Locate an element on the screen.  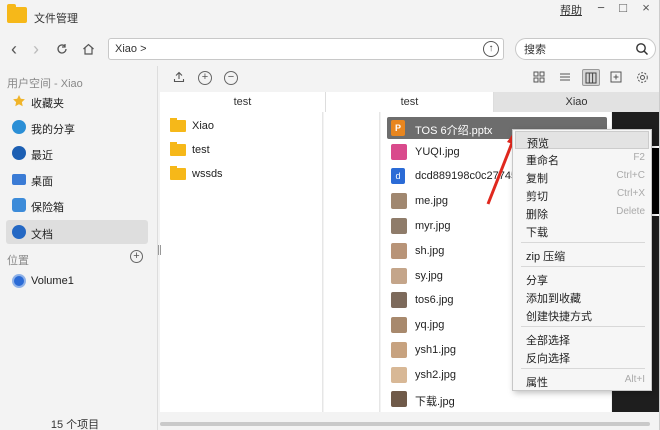
sidebar-item-documents: 文档 is located at coordinates (77, 232).